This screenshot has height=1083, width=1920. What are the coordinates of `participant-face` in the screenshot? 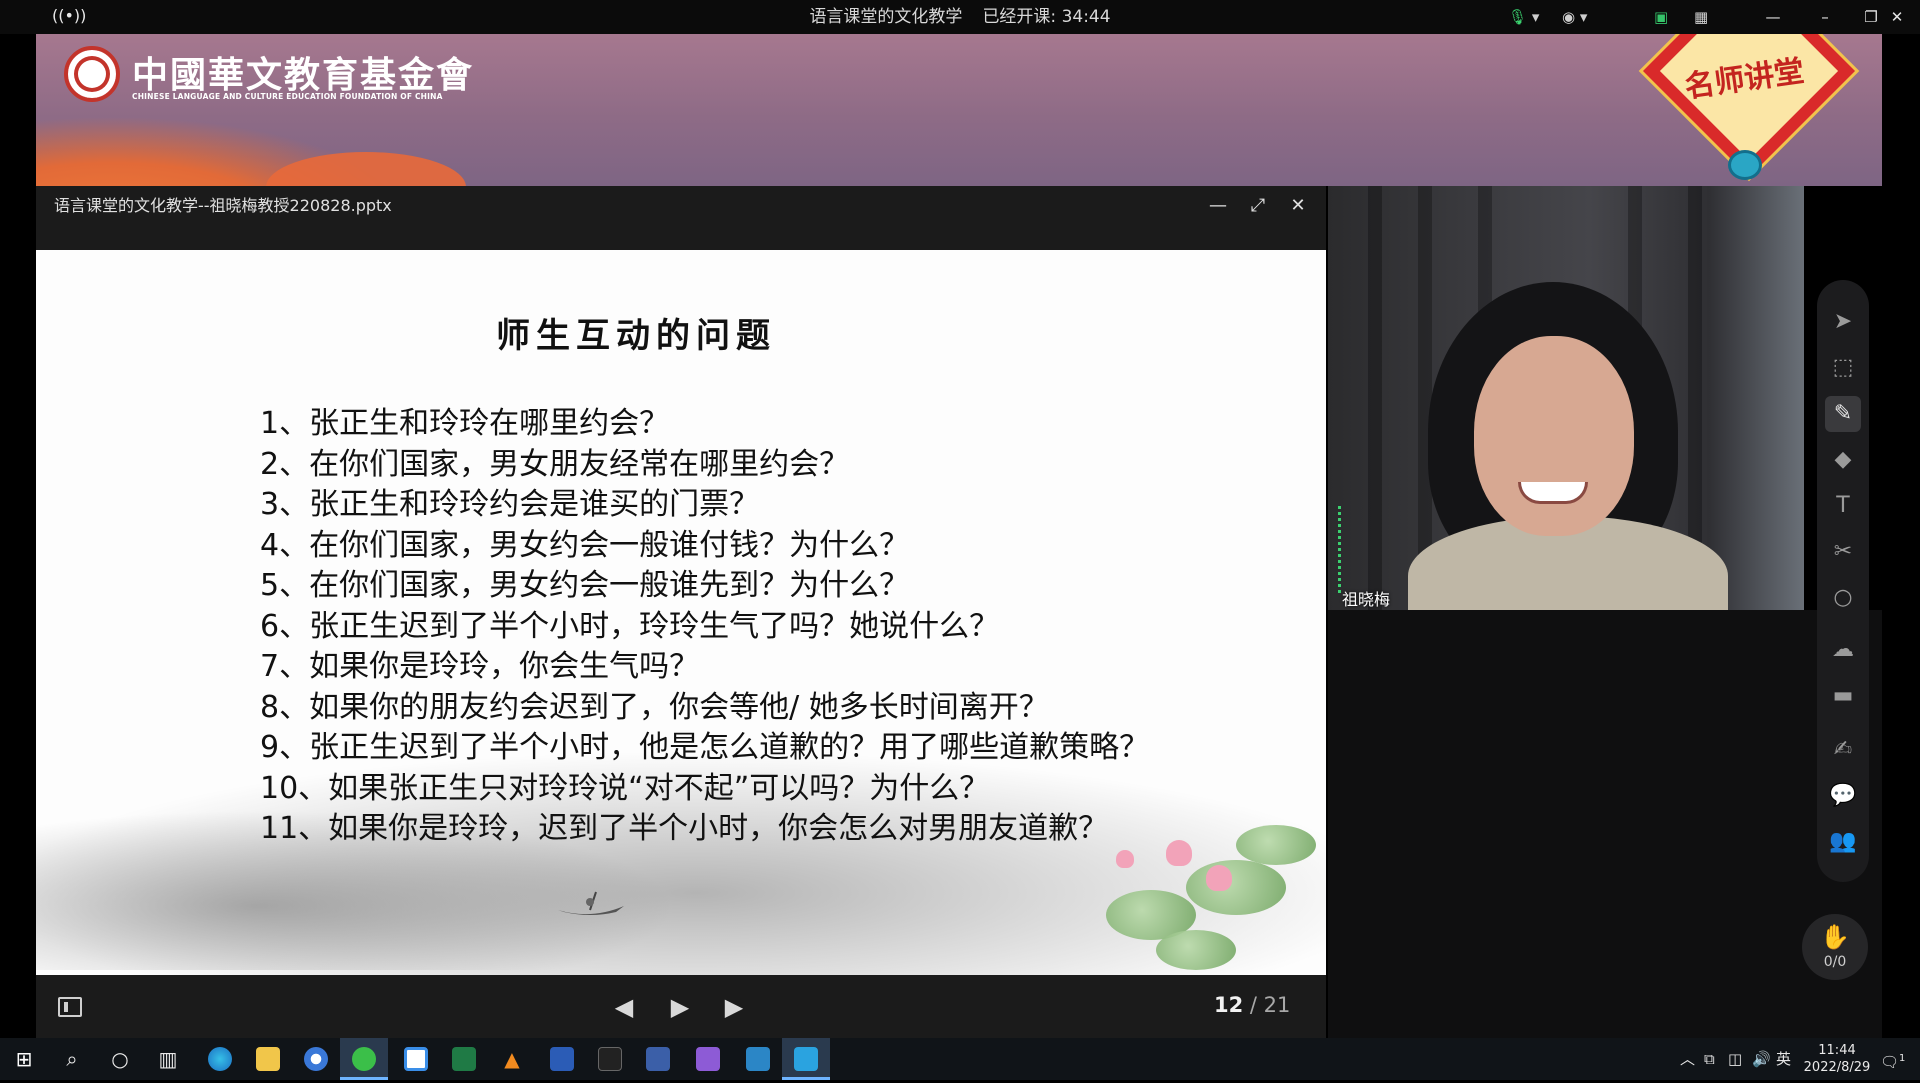 It's located at (1554, 436).